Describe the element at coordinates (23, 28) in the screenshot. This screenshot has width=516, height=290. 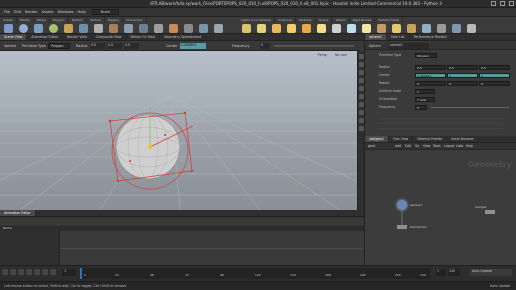
I see `sphere-tool-icon` at that location.